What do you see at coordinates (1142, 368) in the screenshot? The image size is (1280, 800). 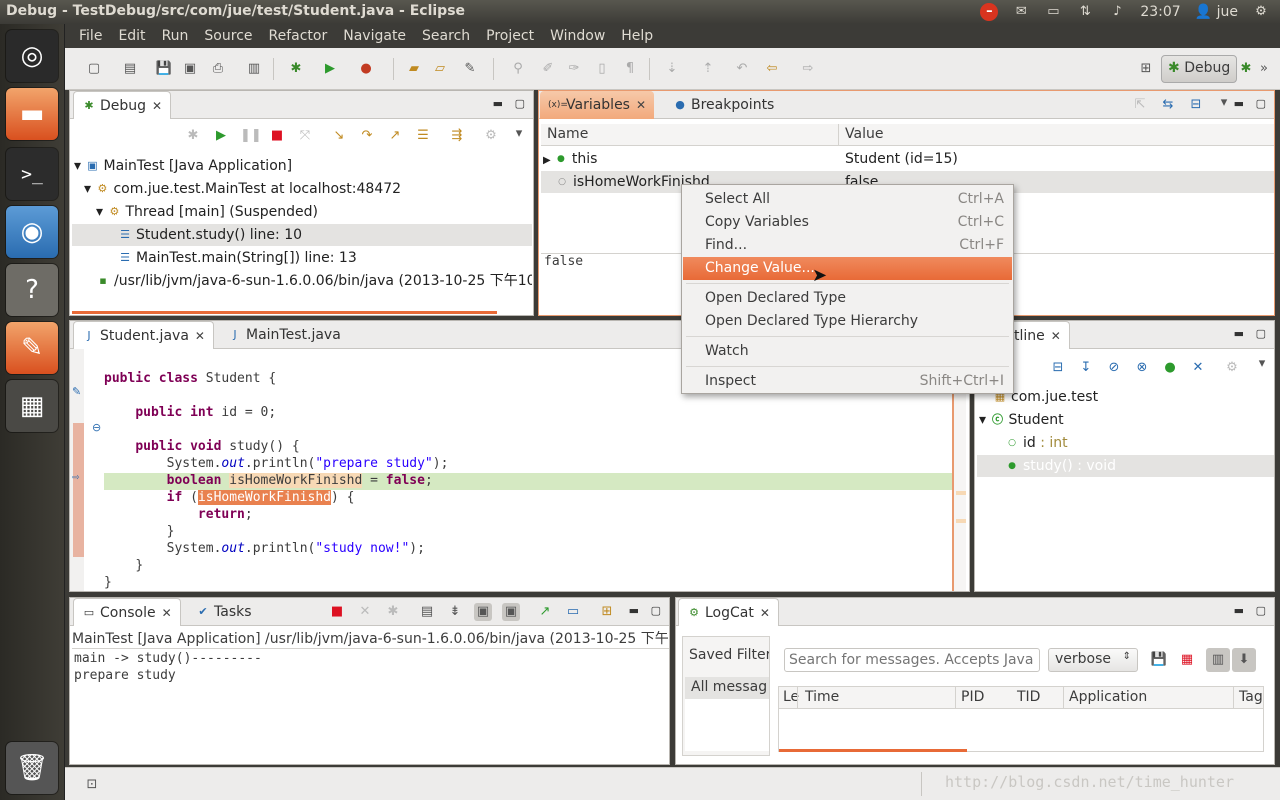 I see `hide-static-icon: ⊗` at bounding box center [1142, 368].